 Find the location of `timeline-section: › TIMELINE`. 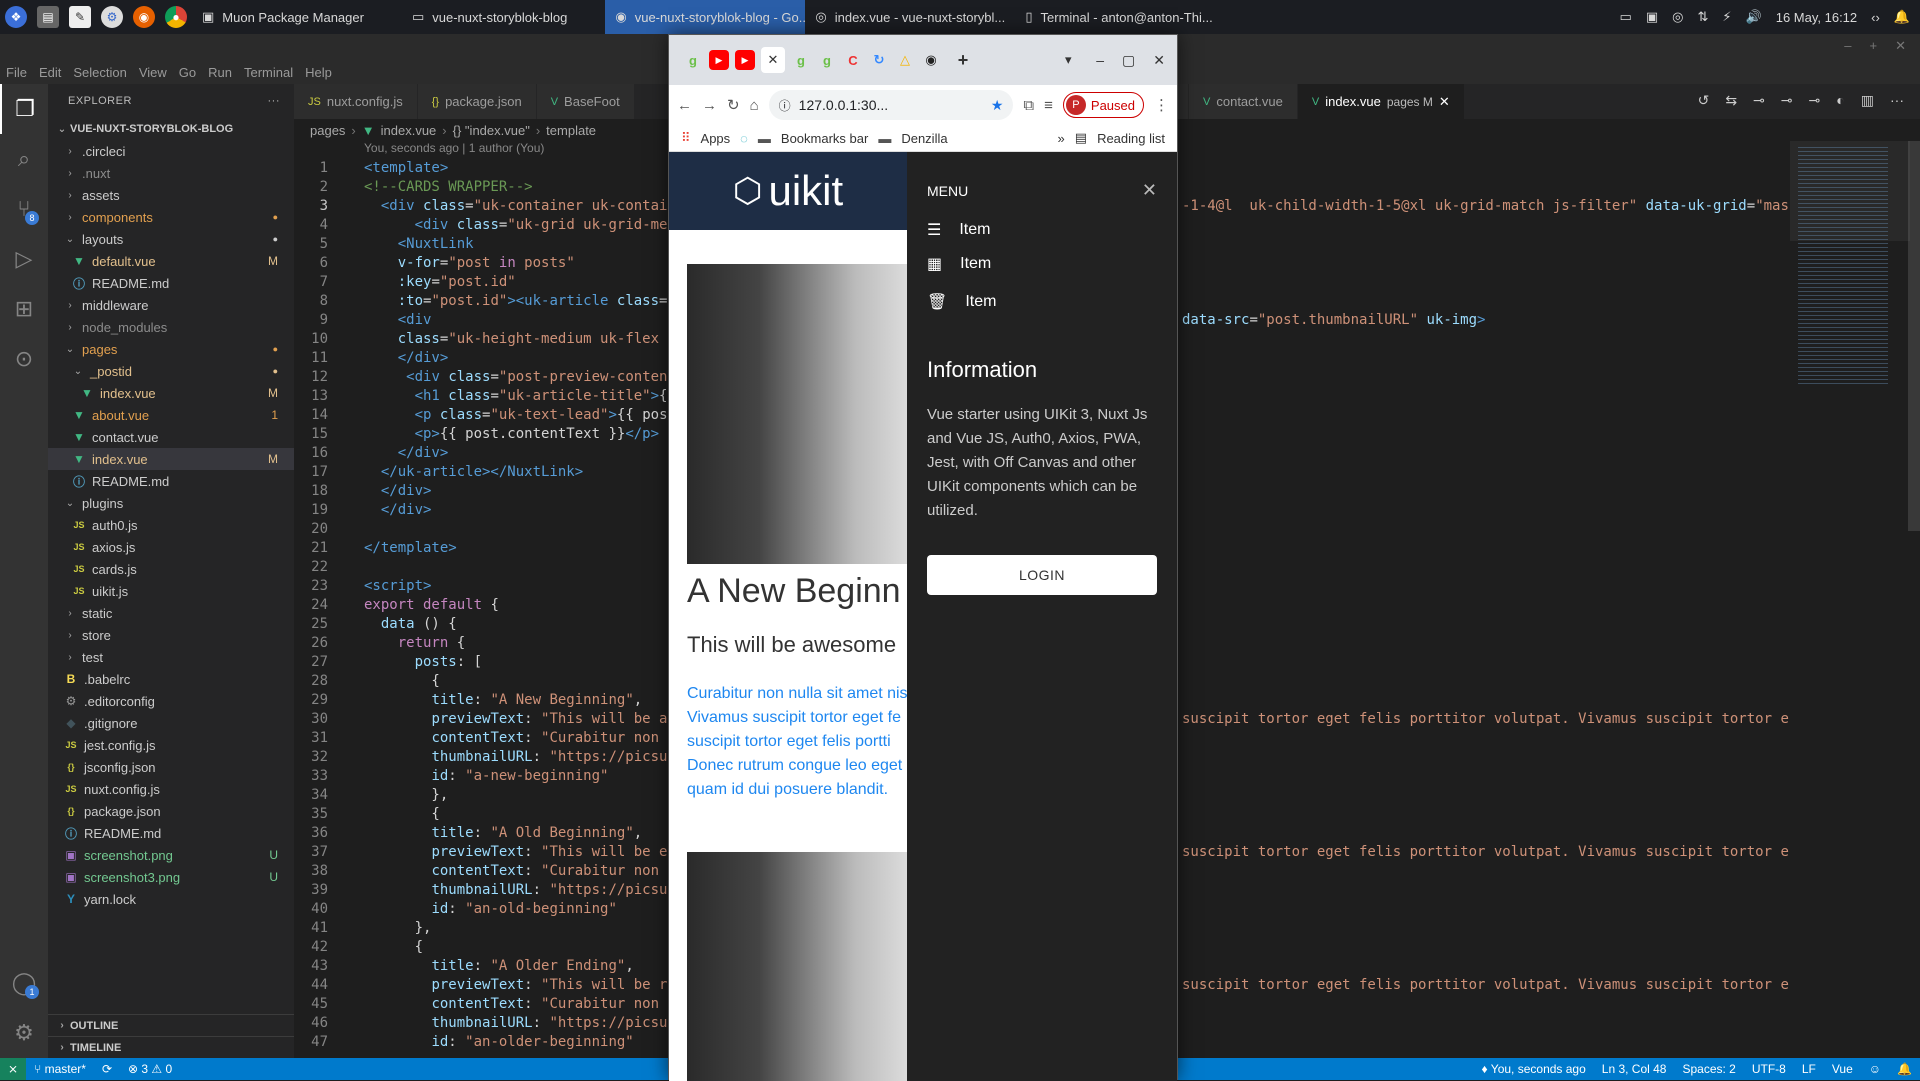

timeline-section: › TIMELINE is located at coordinates (171, 1047).